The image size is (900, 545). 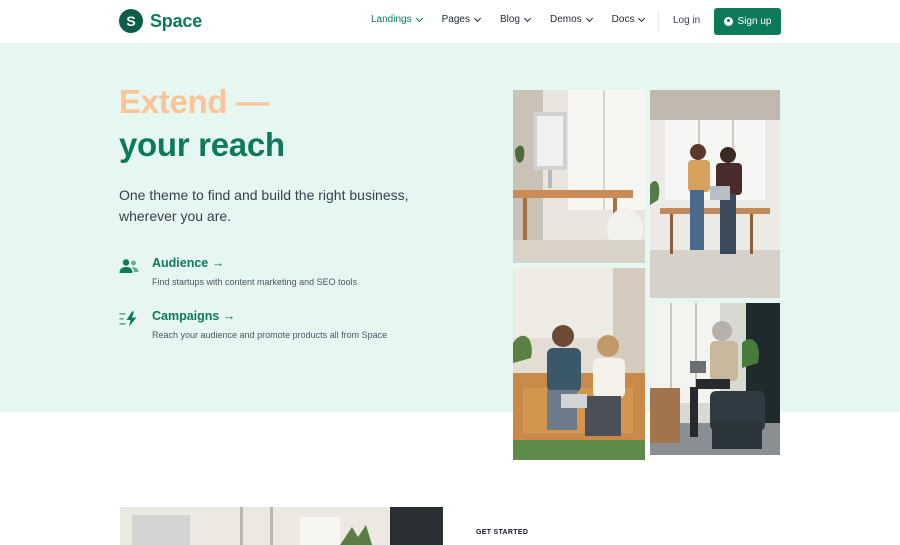 What do you see at coordinates (509, 19) in the screenshot?
I see `nav-label: Blog` at bounding box center [509, 19].